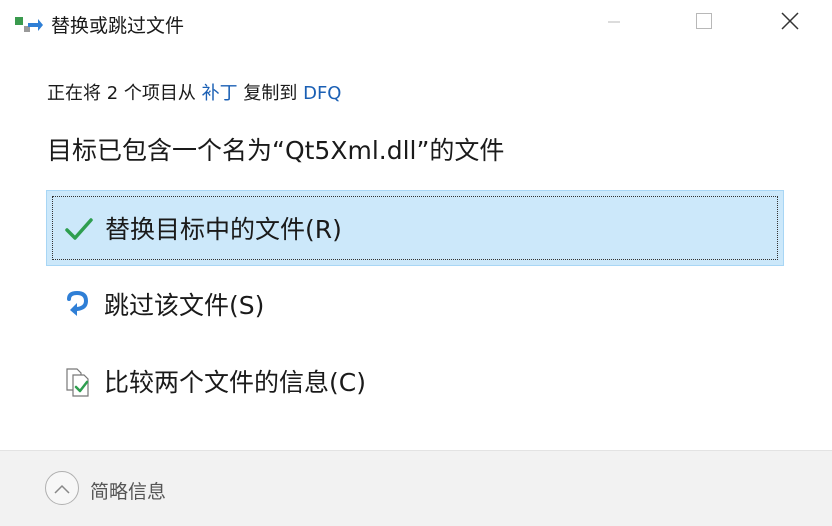 This screenshot has height=526, width=832. What do you see at coordinates (416, 25) in the screenshot?
I see `title-bar: 替换或跳过文件` at bounding box center [416, 25].